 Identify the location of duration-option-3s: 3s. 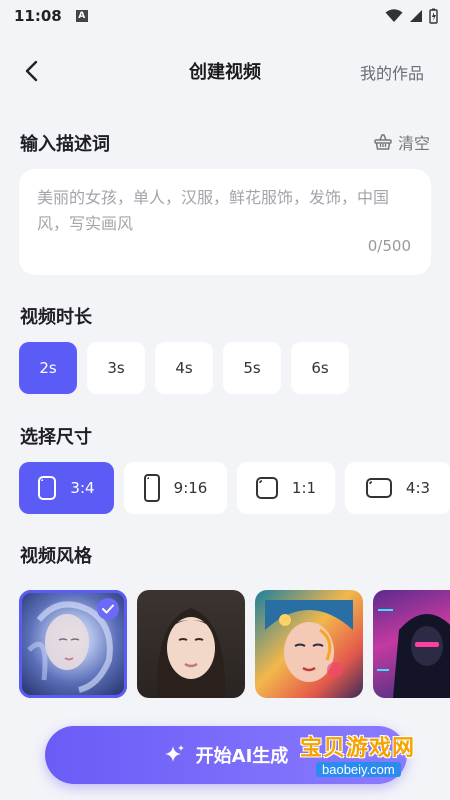
(116, 368).